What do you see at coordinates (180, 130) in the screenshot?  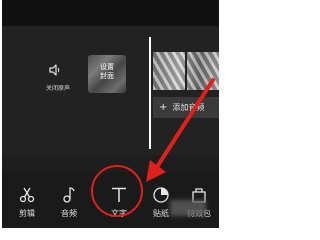 I see `annotation-arrow` at bounding box center [180, 130].